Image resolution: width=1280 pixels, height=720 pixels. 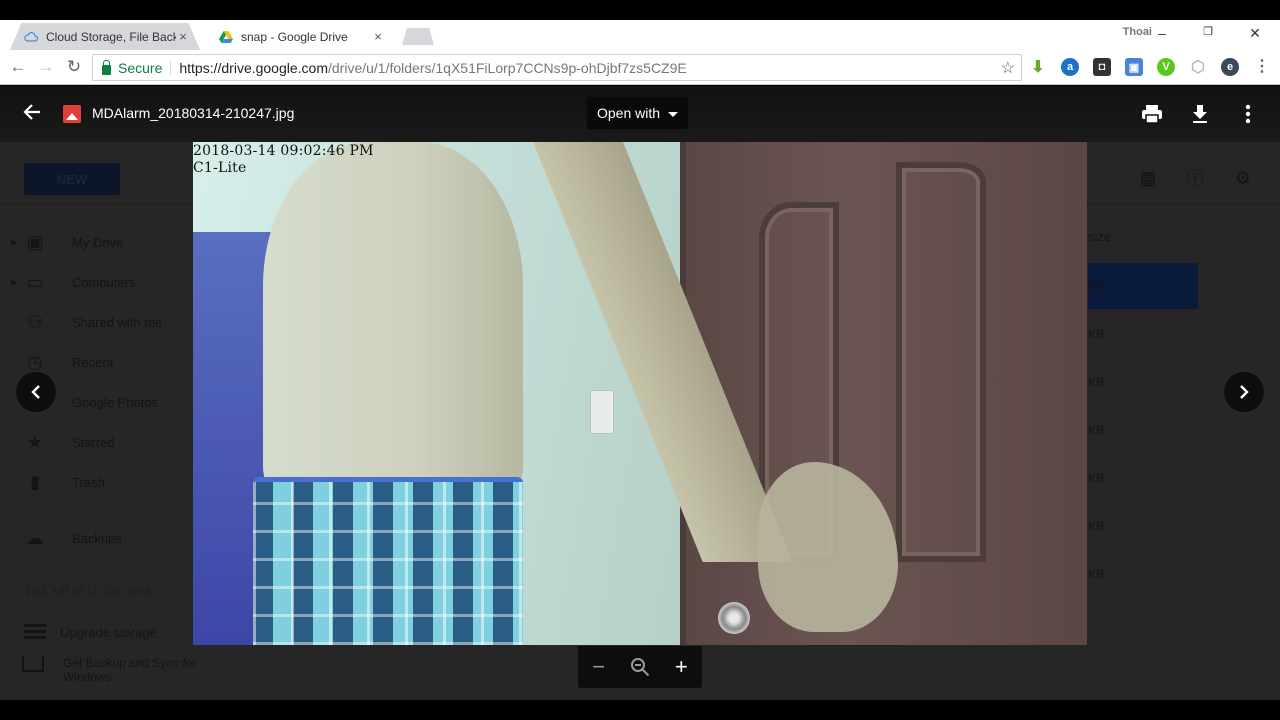 I want to click on camera-model: C1-Lite, so click(x=220, y=168).